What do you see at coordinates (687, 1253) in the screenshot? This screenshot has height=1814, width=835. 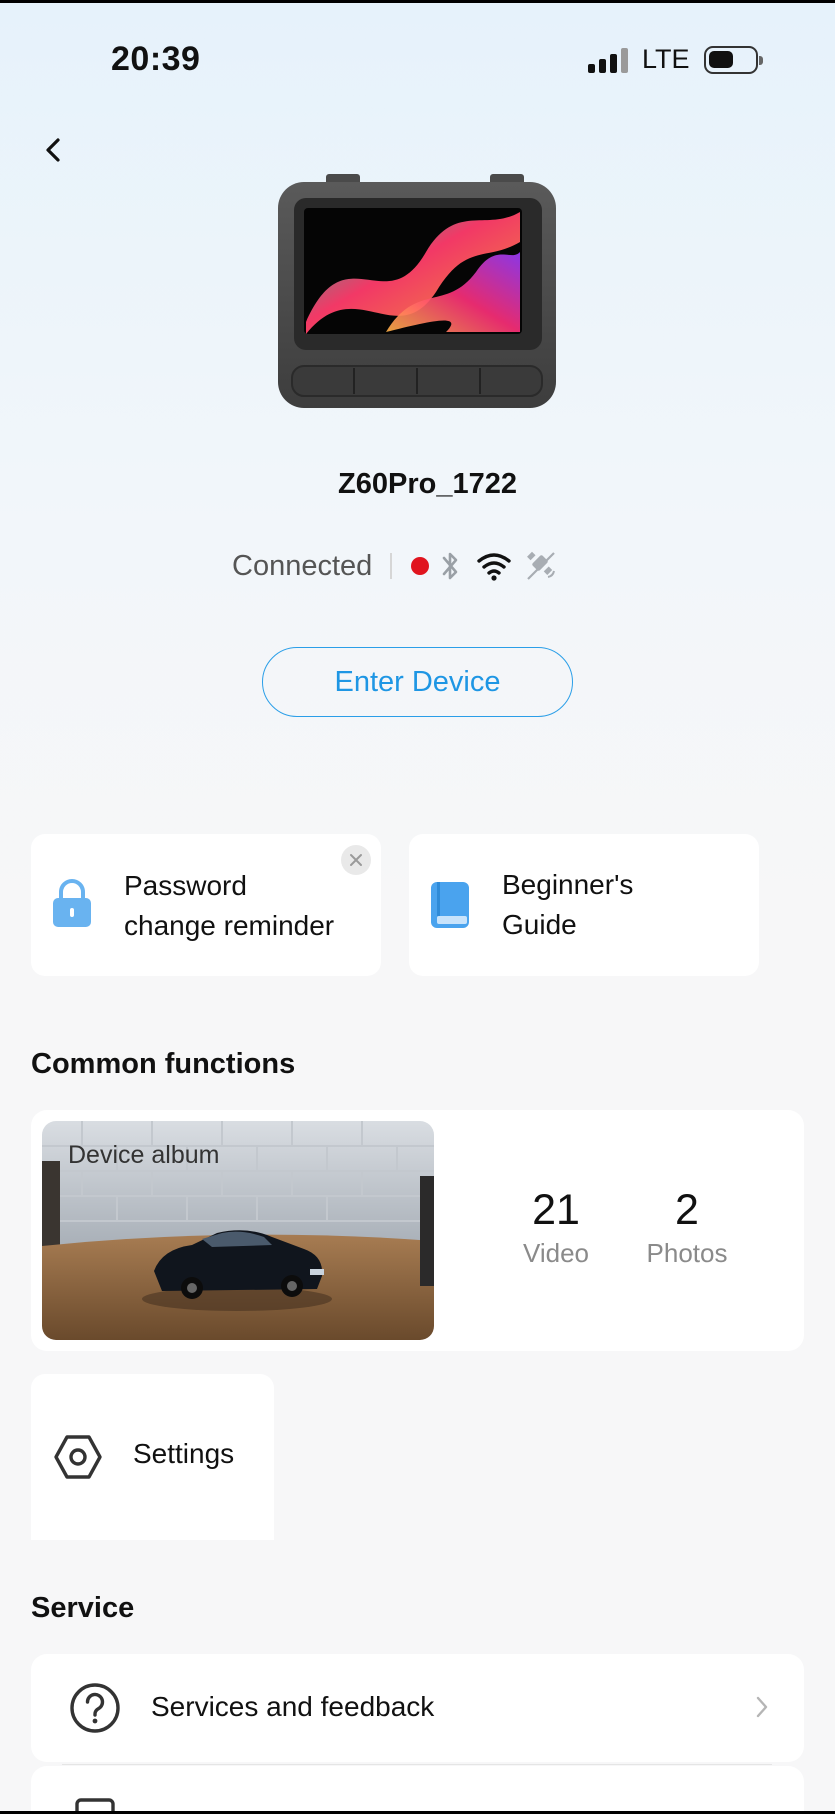 I see `photo-label: Photos` at bounding box center [687, 1253].